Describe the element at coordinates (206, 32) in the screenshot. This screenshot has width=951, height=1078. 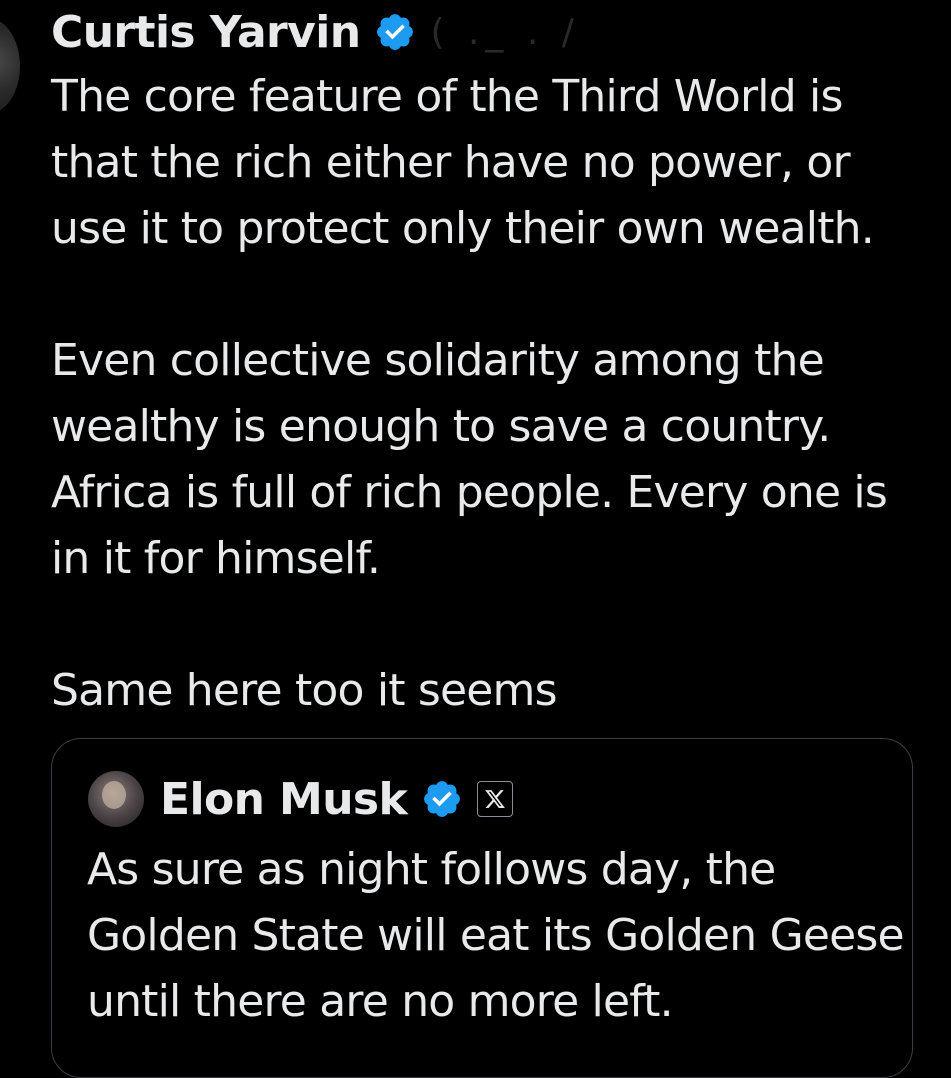
I see `author-name: Curtis Yarvin` at that location.